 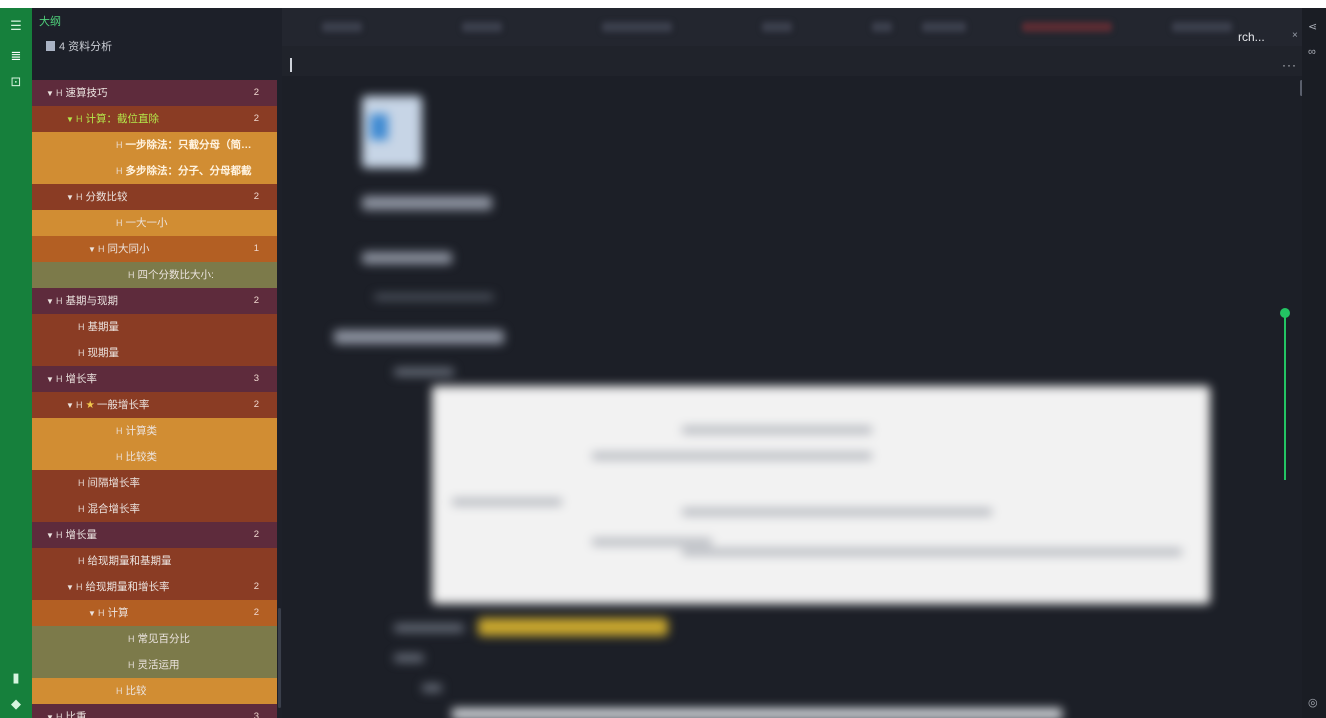 I want to click on outline-item: H 常见百分比, so click(x=154, y=639).